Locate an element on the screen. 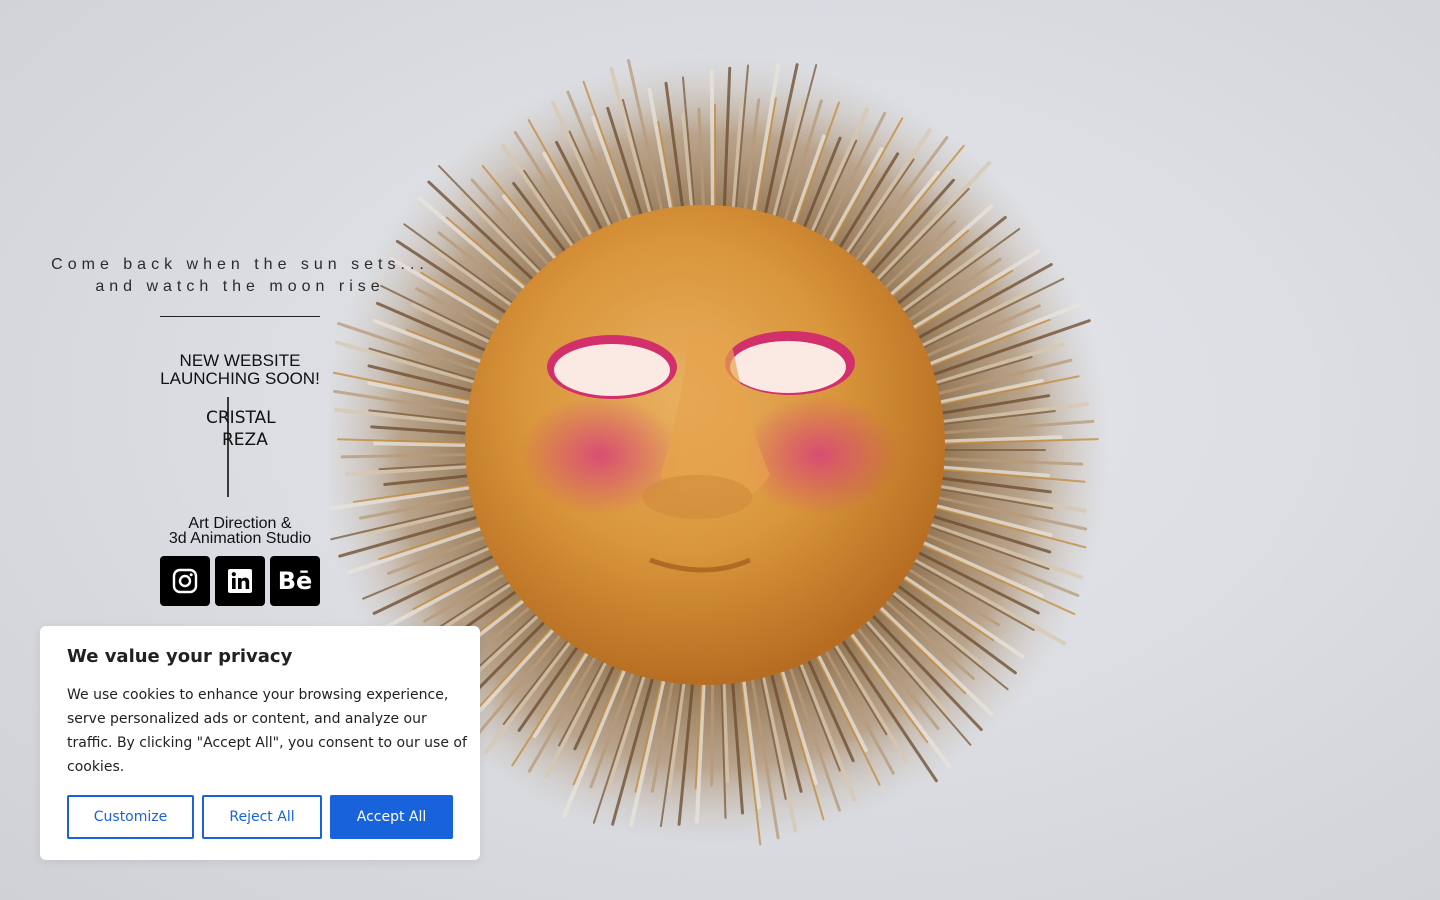 The width and height of the screenshot is (1440, 900). instagram-link is located at coordinates (185, 581).